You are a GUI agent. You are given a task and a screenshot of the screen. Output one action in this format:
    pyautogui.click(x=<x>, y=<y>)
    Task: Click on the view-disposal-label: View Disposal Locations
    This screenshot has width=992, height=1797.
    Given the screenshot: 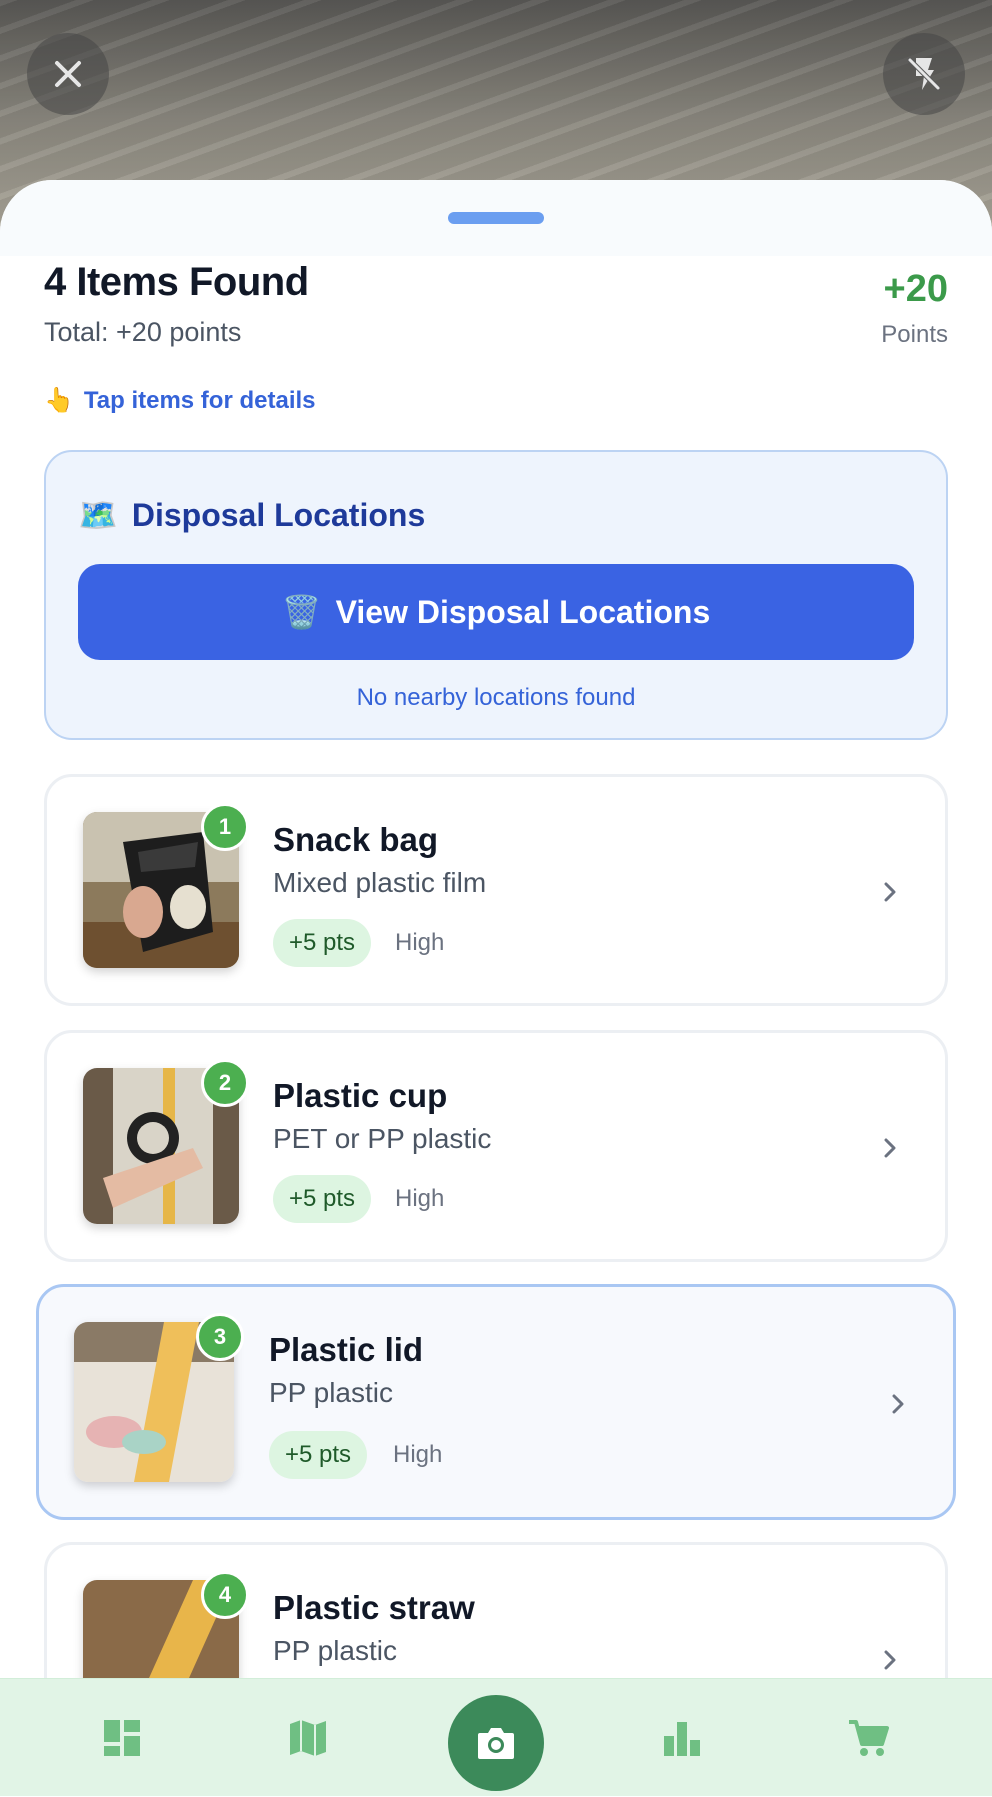 What is the action you would take?
    pyautogui.click(x=523, y=611)
    